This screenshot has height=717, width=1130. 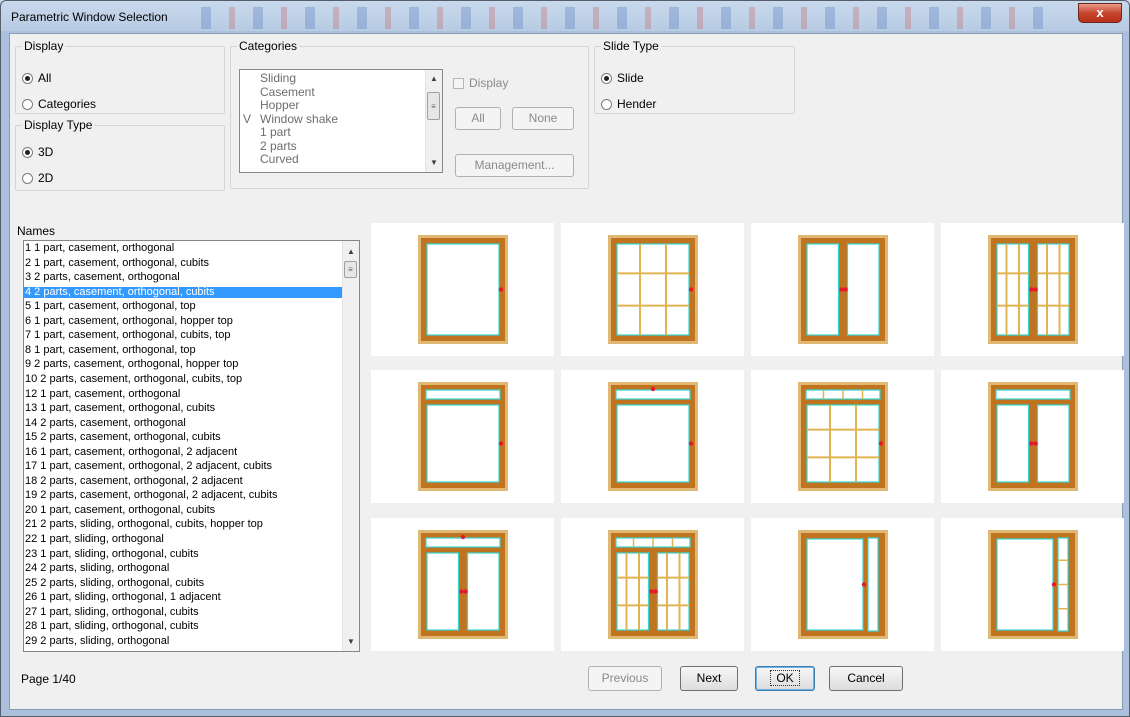 I want to click on names-list-item: 8 1 part, casement, orthogonal, top, so click(x=183, y=350).